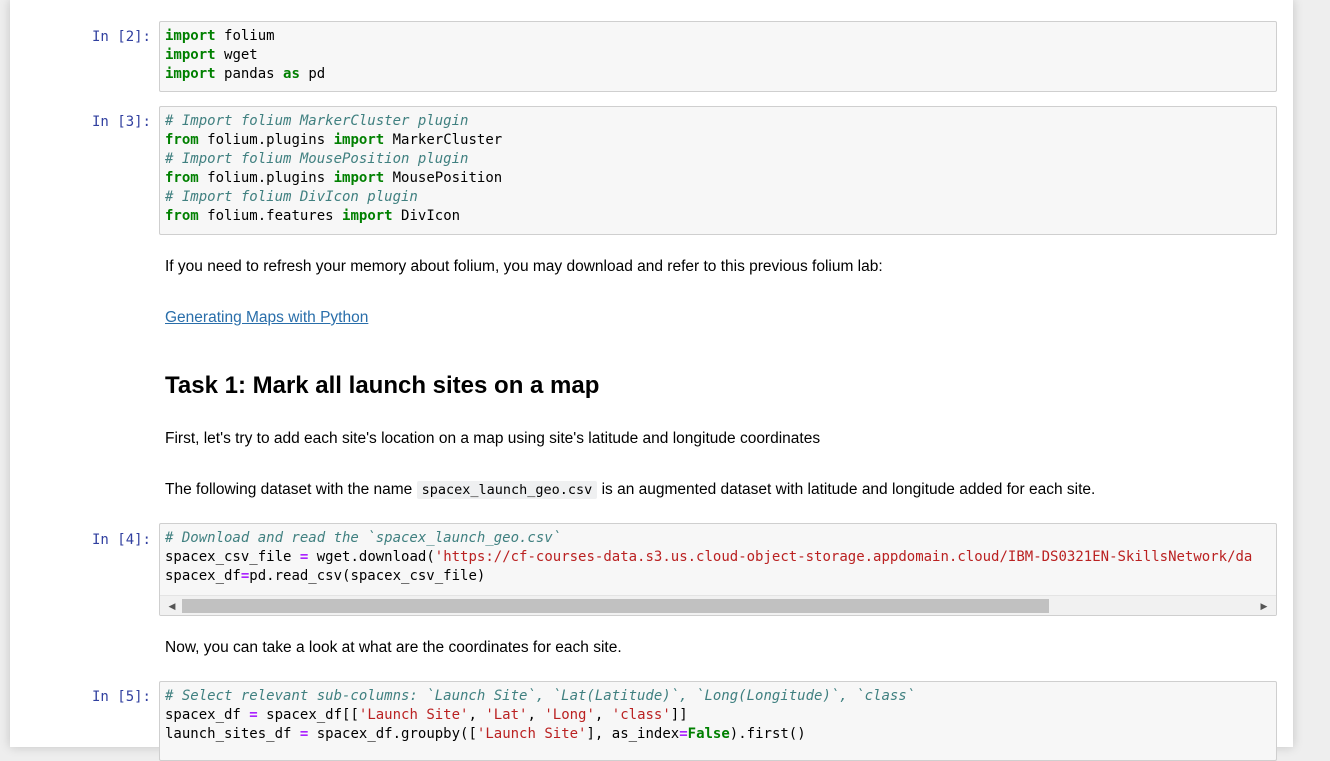 The width and height of the screenshot is (1330, 761). I want to click on code-text: pd, so click(317, 74).